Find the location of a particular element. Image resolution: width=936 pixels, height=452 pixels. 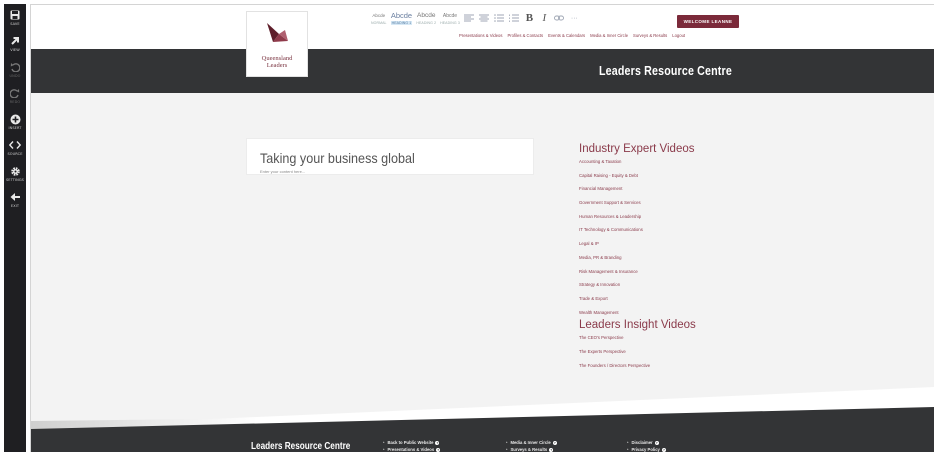

editor-toolbar: Save View Undo Redo Insert Source Sett is located at coordinates (15, 228).